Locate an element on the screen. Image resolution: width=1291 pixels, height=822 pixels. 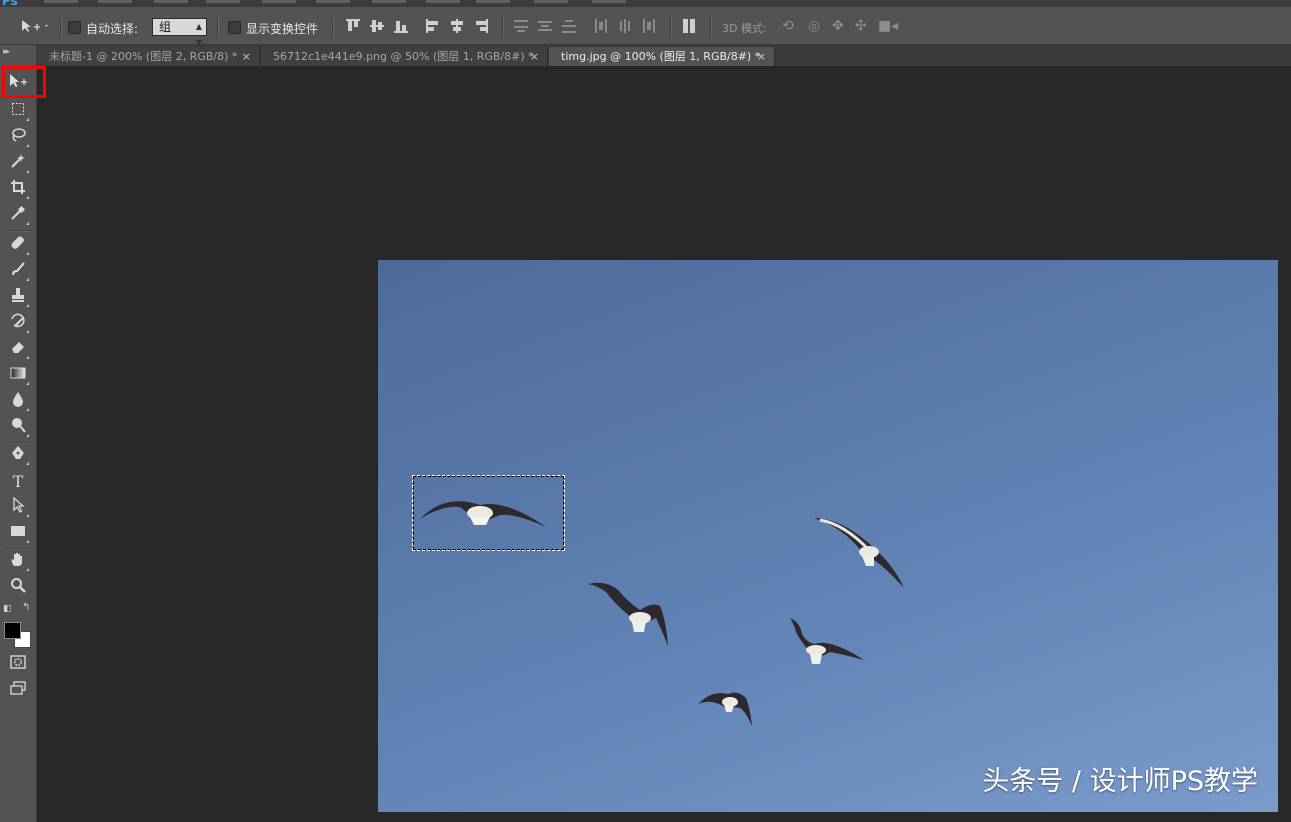
tab-label: timg.jpg @ 100% (图层 1, RGB/8#) * is located at coordinates (661, 56).